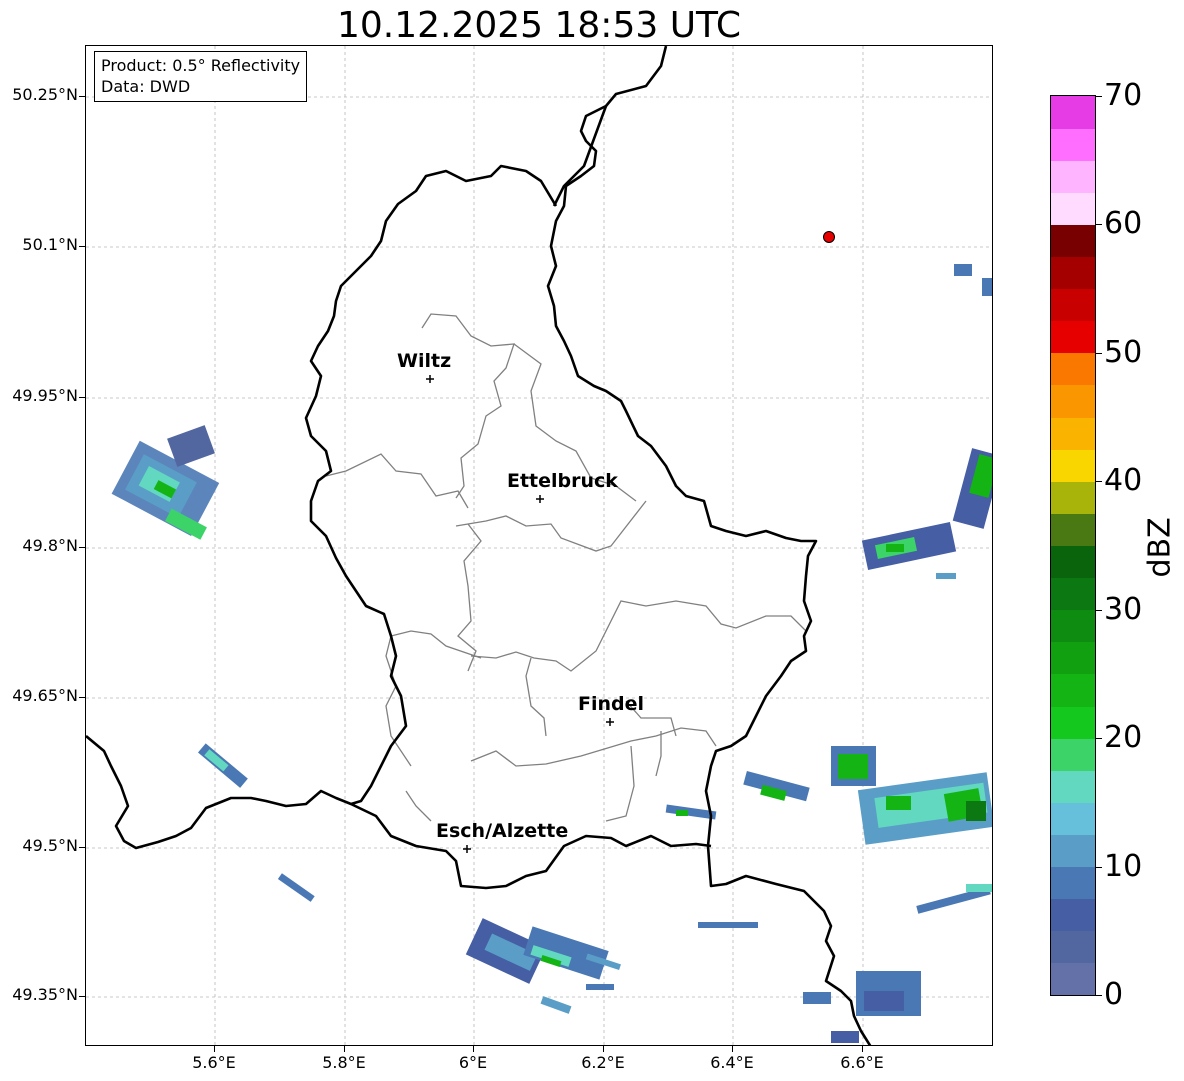  Describe the element at coordinates (1123, 223) in the screenshot. I see `colorbar-label: 60` at that location.